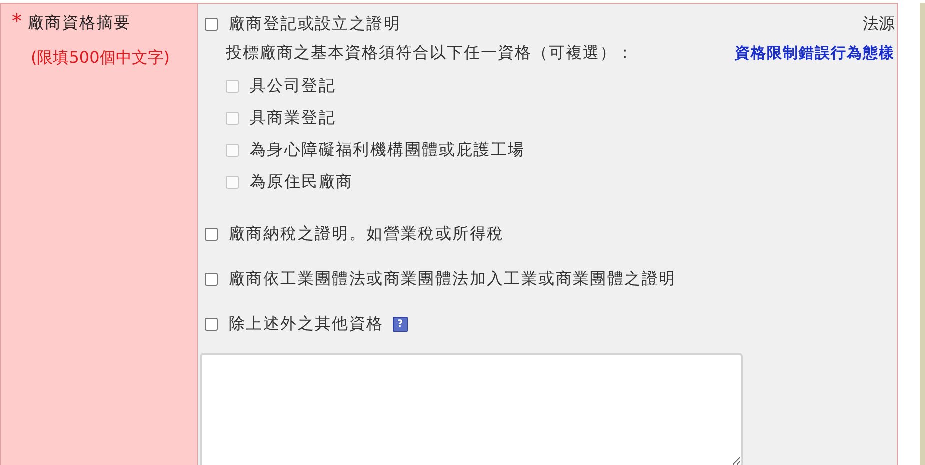 The height and width of the screenshot is (465, 925). What do you see at coordinates (293, 86) in the screenshot?
I see `option-label: 具公司登記` at bounding box center [293, 86].